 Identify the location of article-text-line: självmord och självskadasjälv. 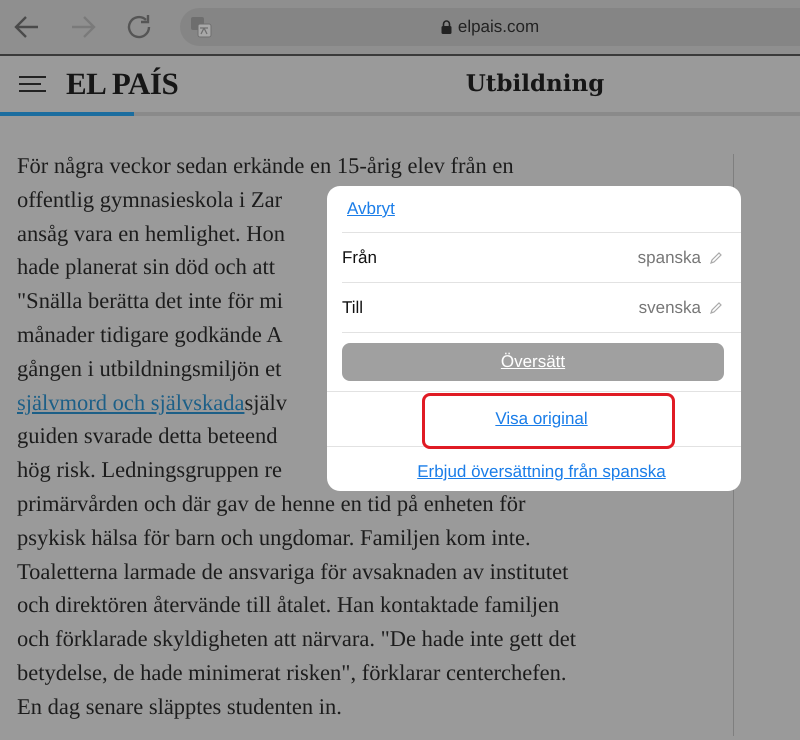
(152, 402).